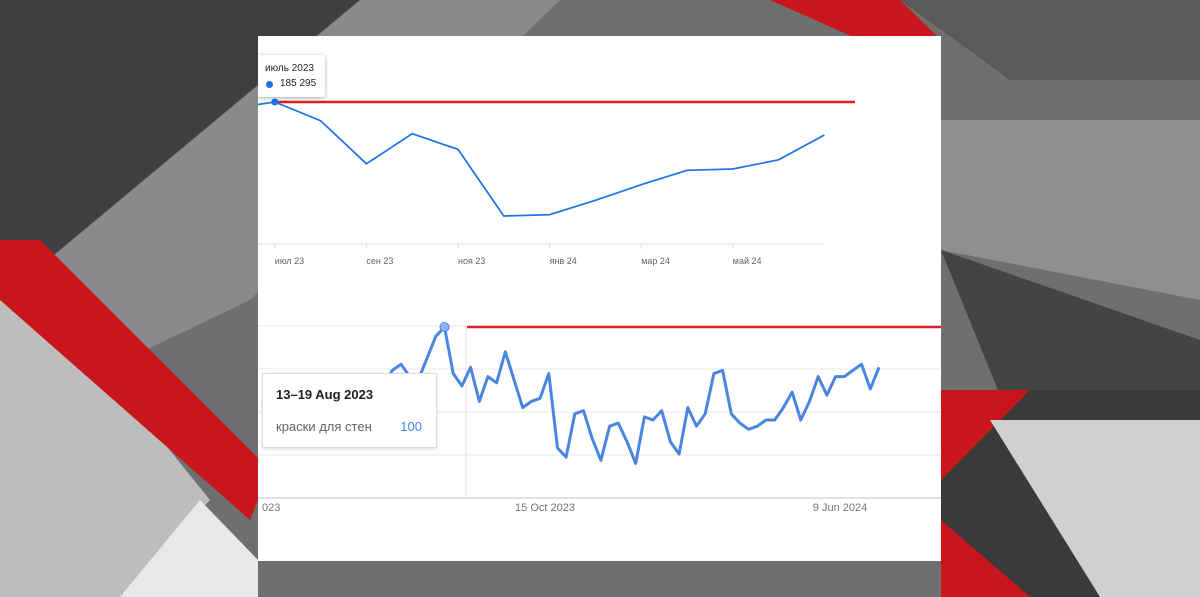 The height and width of the screenshot is (597, 1200). What do you see at coordinates (349, 410) in the screenshot?
I see `tooltip-weekly: 13–19 Aug 2023 краски для стен 100` at bounding box center [349, 410].